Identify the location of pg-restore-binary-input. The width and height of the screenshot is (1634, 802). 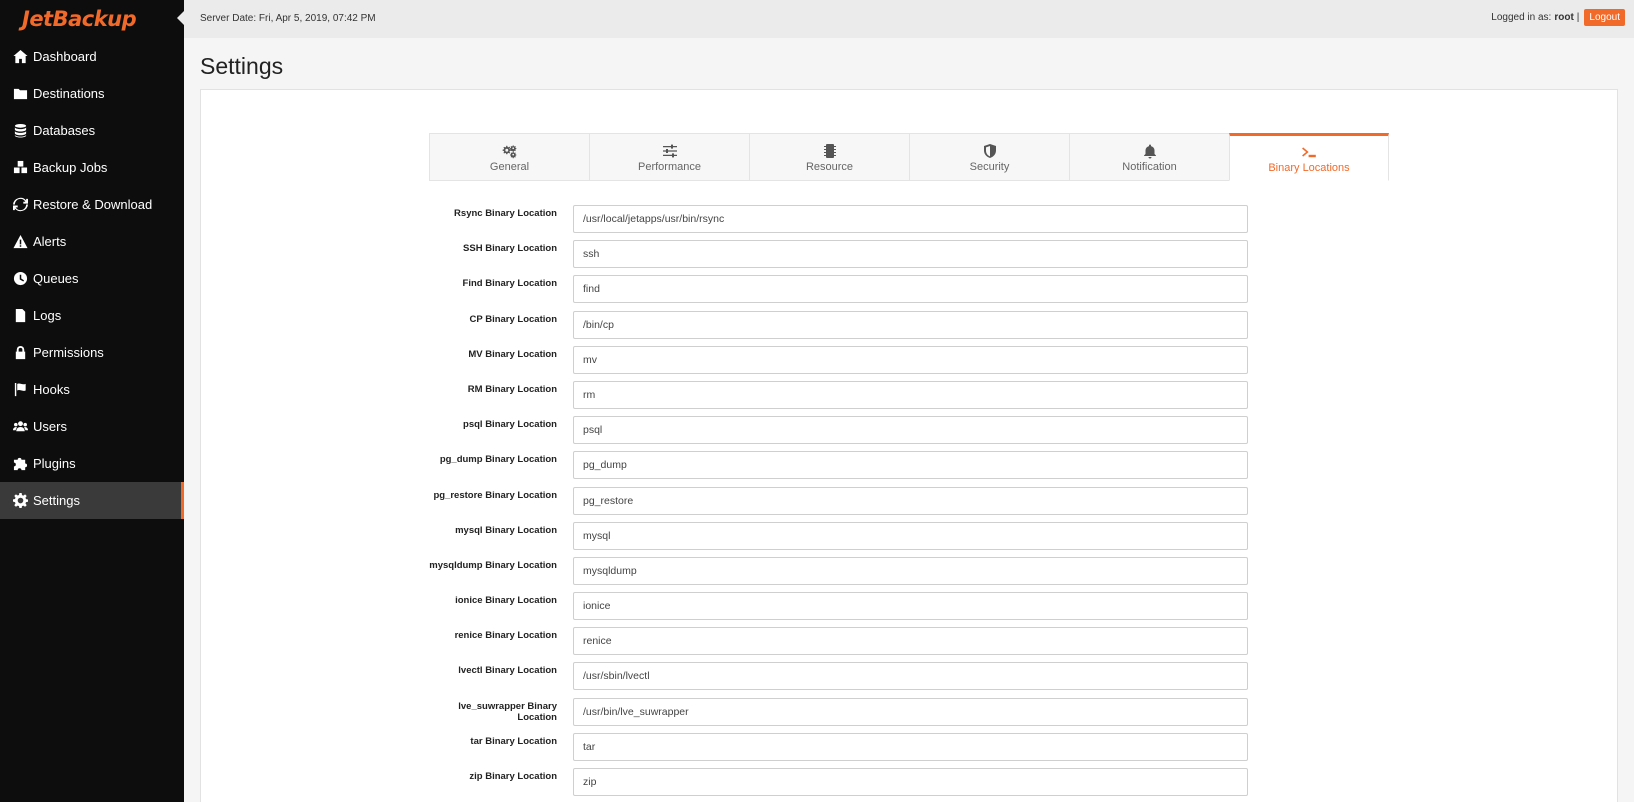
(910, 500).